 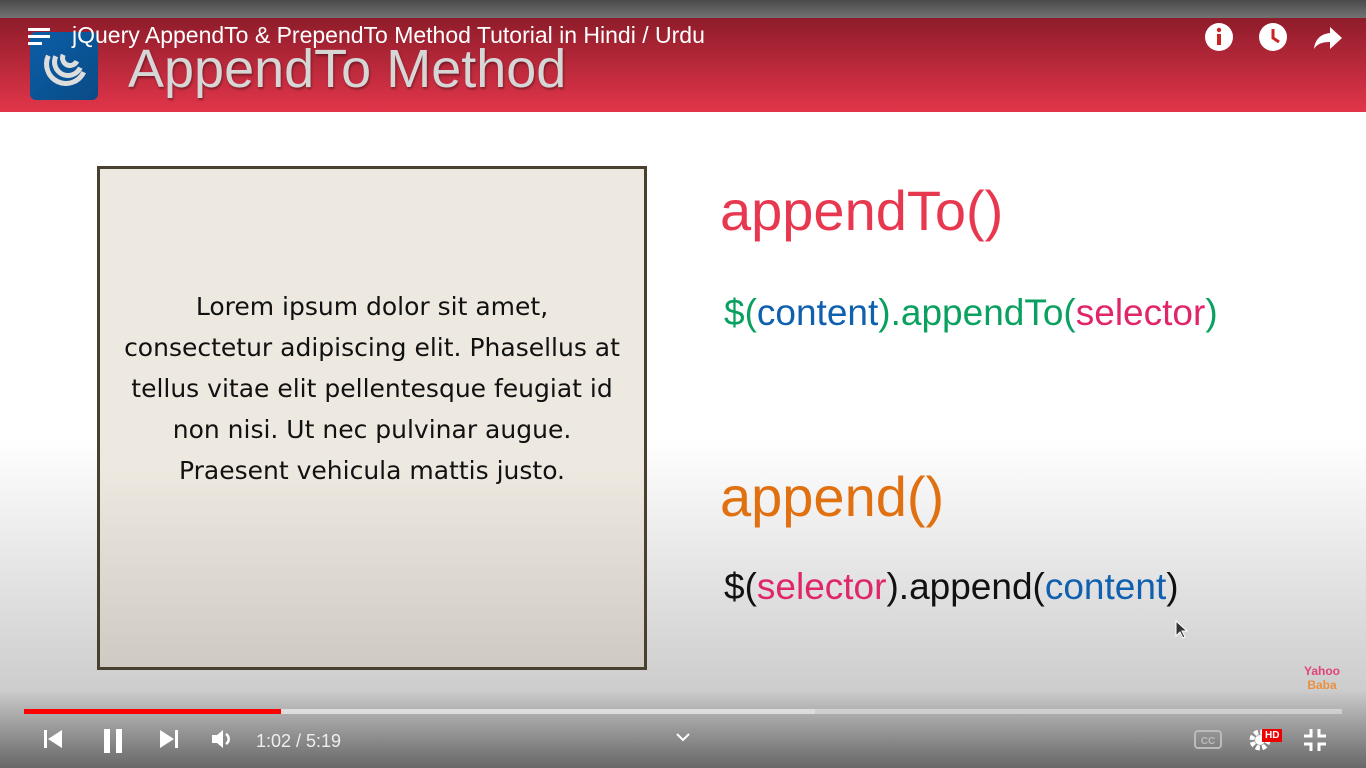 I want to click on watch-later-icon, so click(x=1273, y=37).